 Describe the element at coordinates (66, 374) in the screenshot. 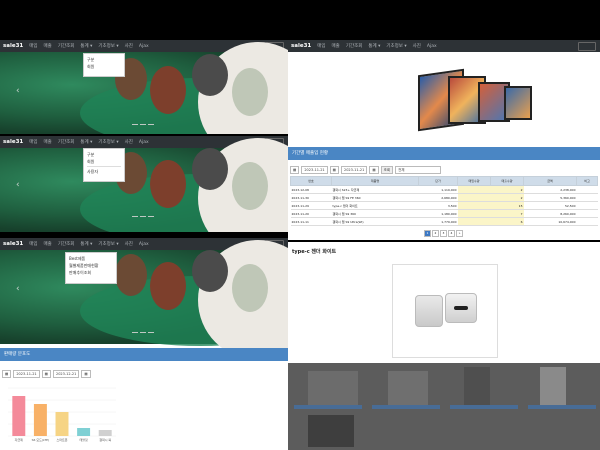

I see `date-to-input: 2023-12-21` at that location.